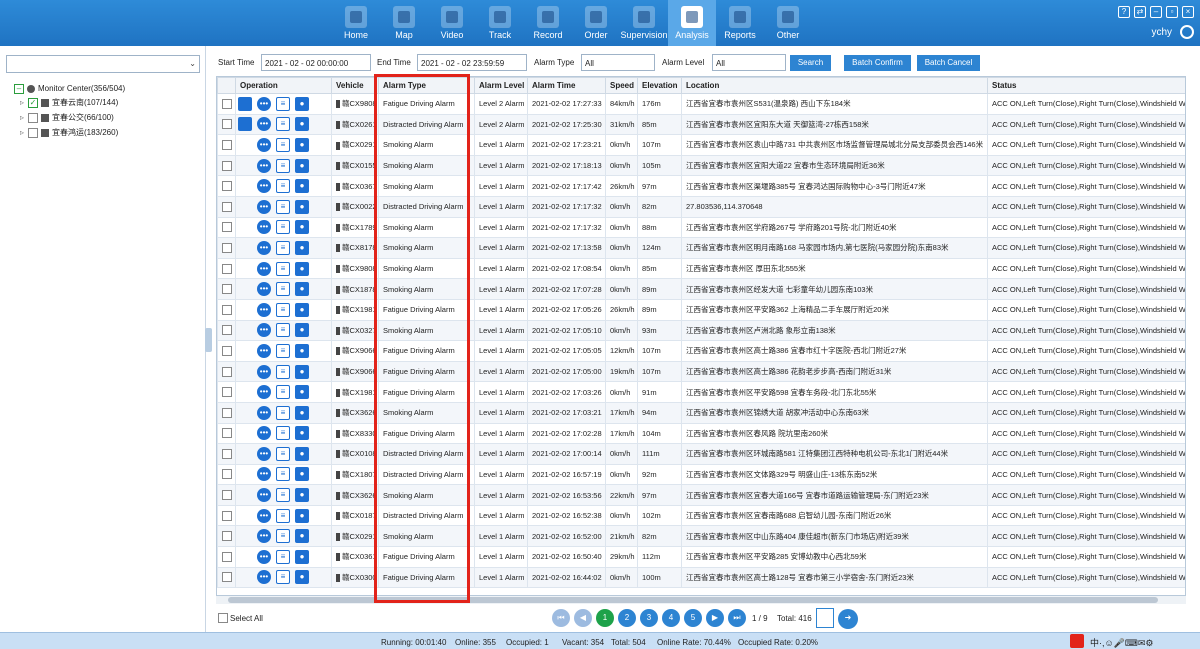 The height and width of the screenshot is (649, 1200). Describe the element at coordinates (605, 618) in the screenshot. I see `page-number-button: 1` at that location.